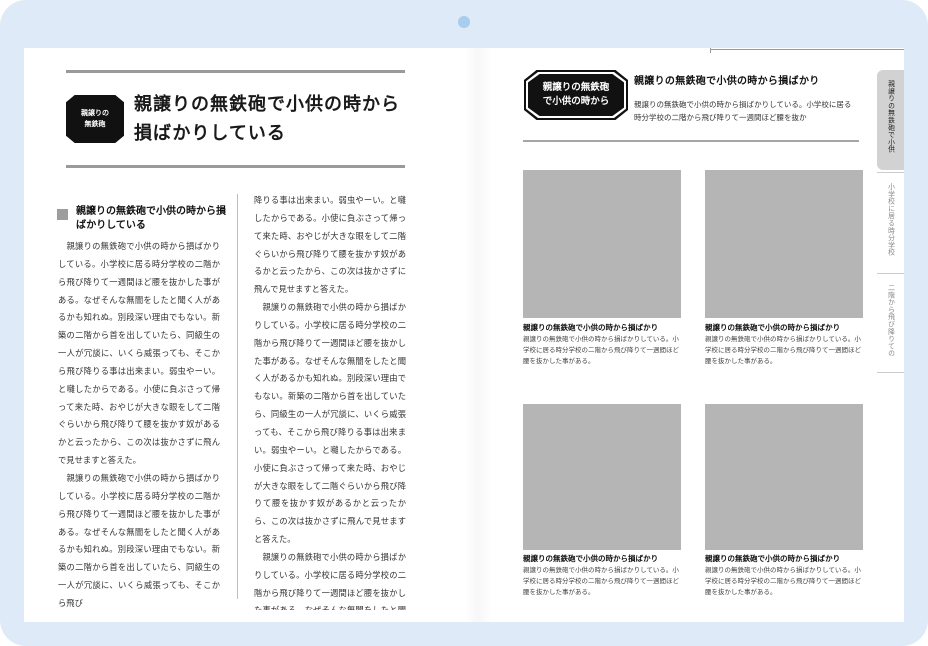 The image size is (928, 646). Describe the element at coordinates (235, 166) in the screenshot. I see `title-bottom-rule` at that location.